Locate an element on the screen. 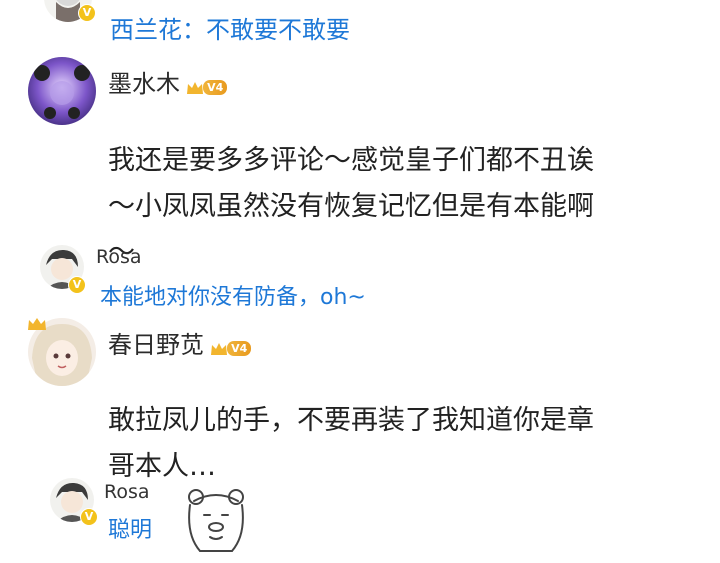 This screenshot has width=720, height=563. reply-author-link: 西兰花： is located at coordinates (158, 30).